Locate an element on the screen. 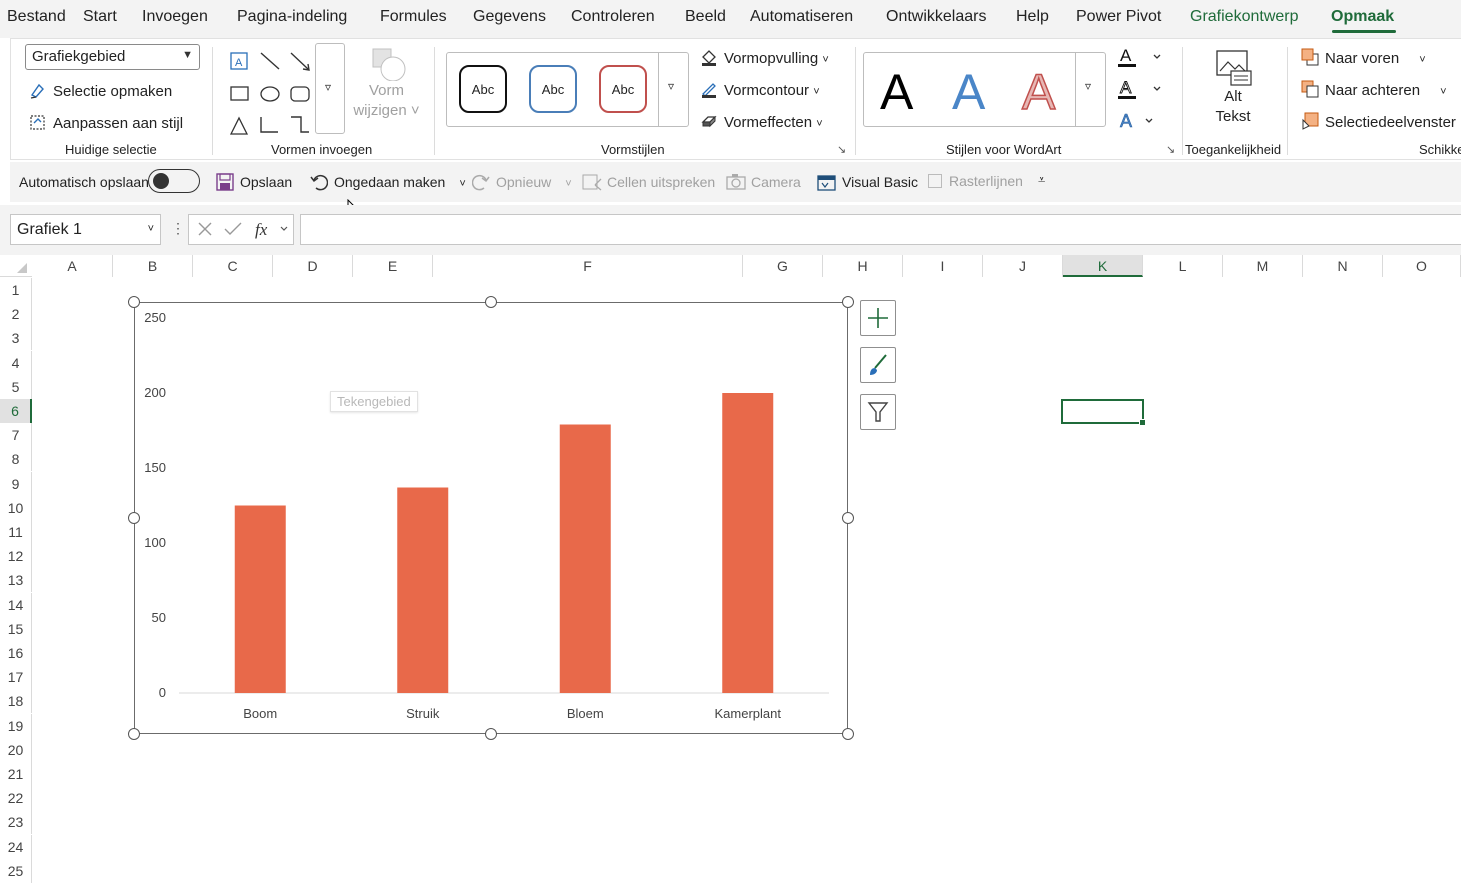 This screenshot has height=883, width=1461. row-header: 14 is located at coordinates (16, 604).